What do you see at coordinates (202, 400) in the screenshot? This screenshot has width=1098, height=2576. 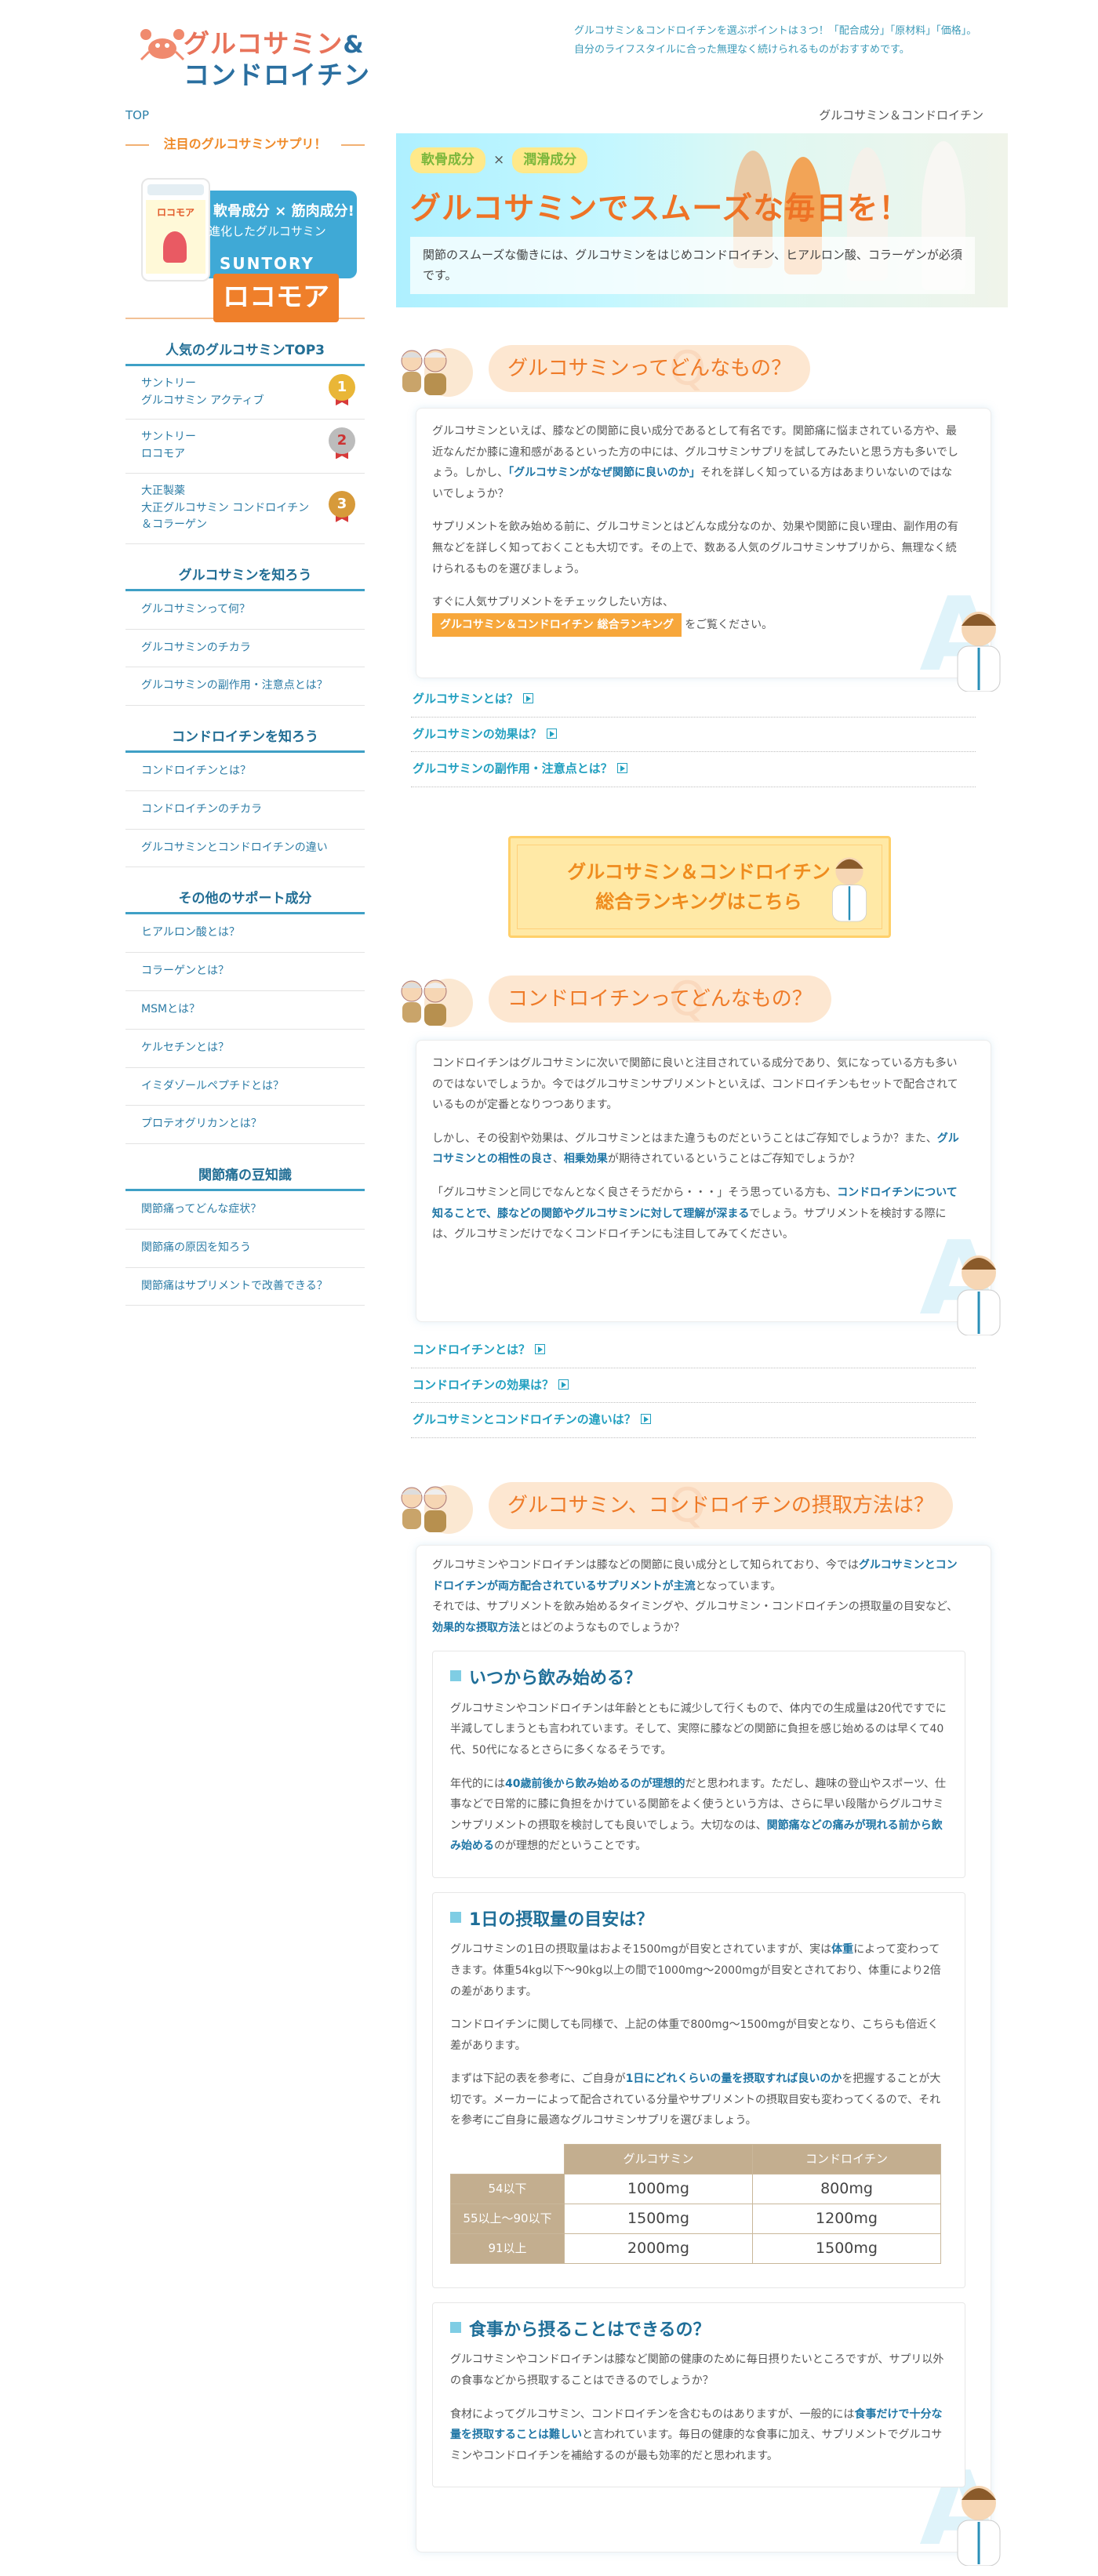 I see `ranking-product: グルコサミン アクティブ` at bounding box center [202, 400].